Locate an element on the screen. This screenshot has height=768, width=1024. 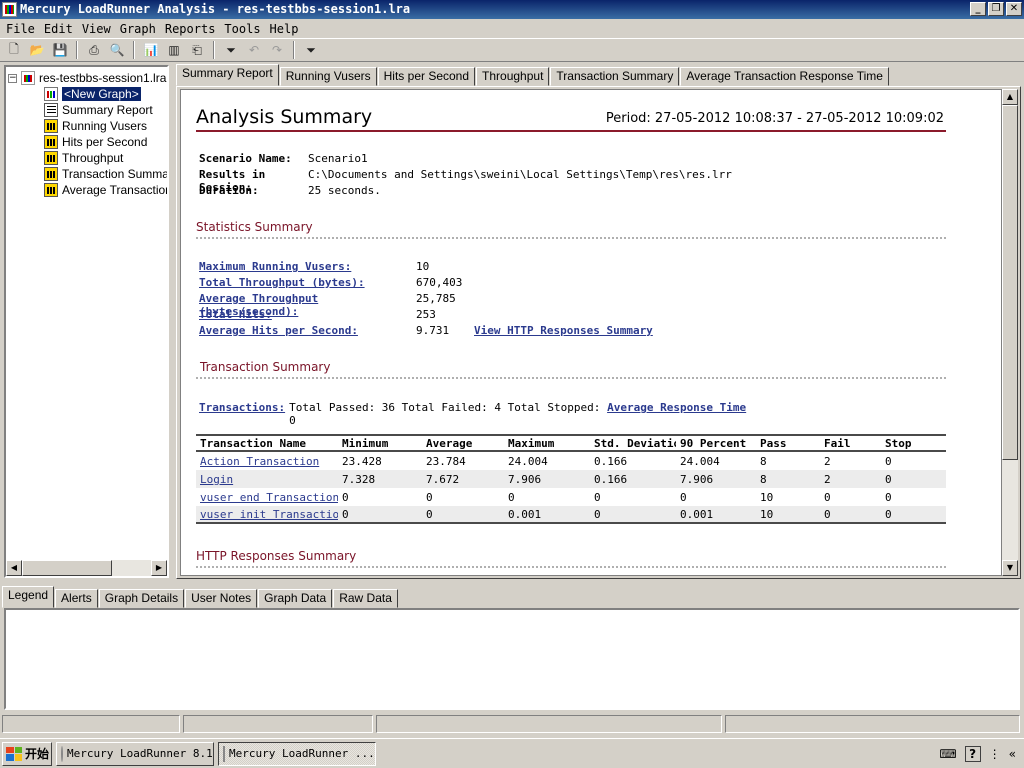
menu-help: Help is located at coordinates (287, 29).